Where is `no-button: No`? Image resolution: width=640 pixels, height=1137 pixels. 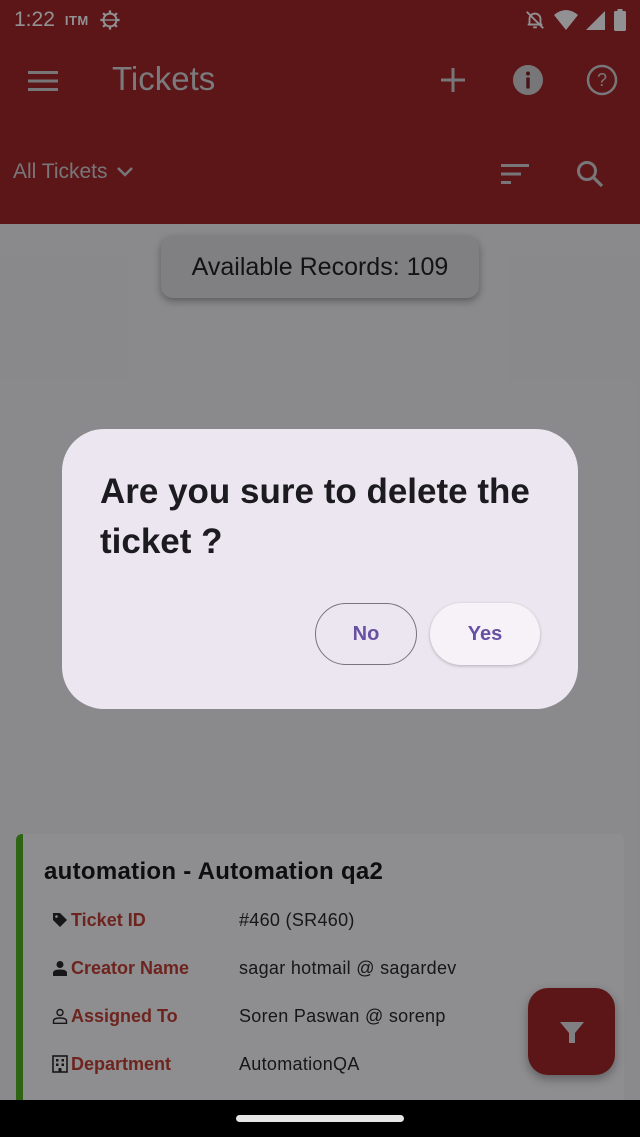
no-button: No is located at coordinates (366, 634).